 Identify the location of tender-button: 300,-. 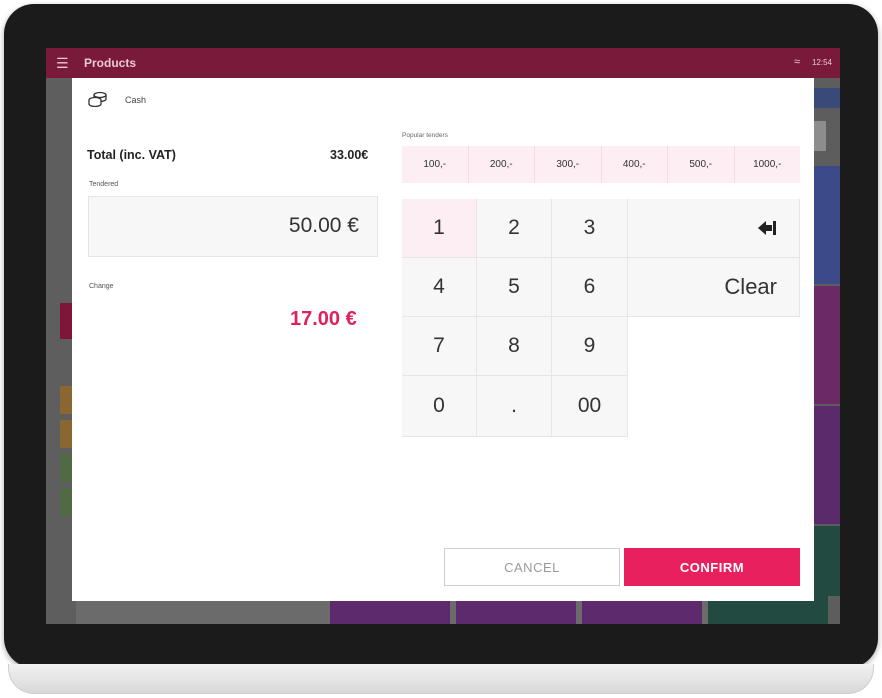
(568, 164).